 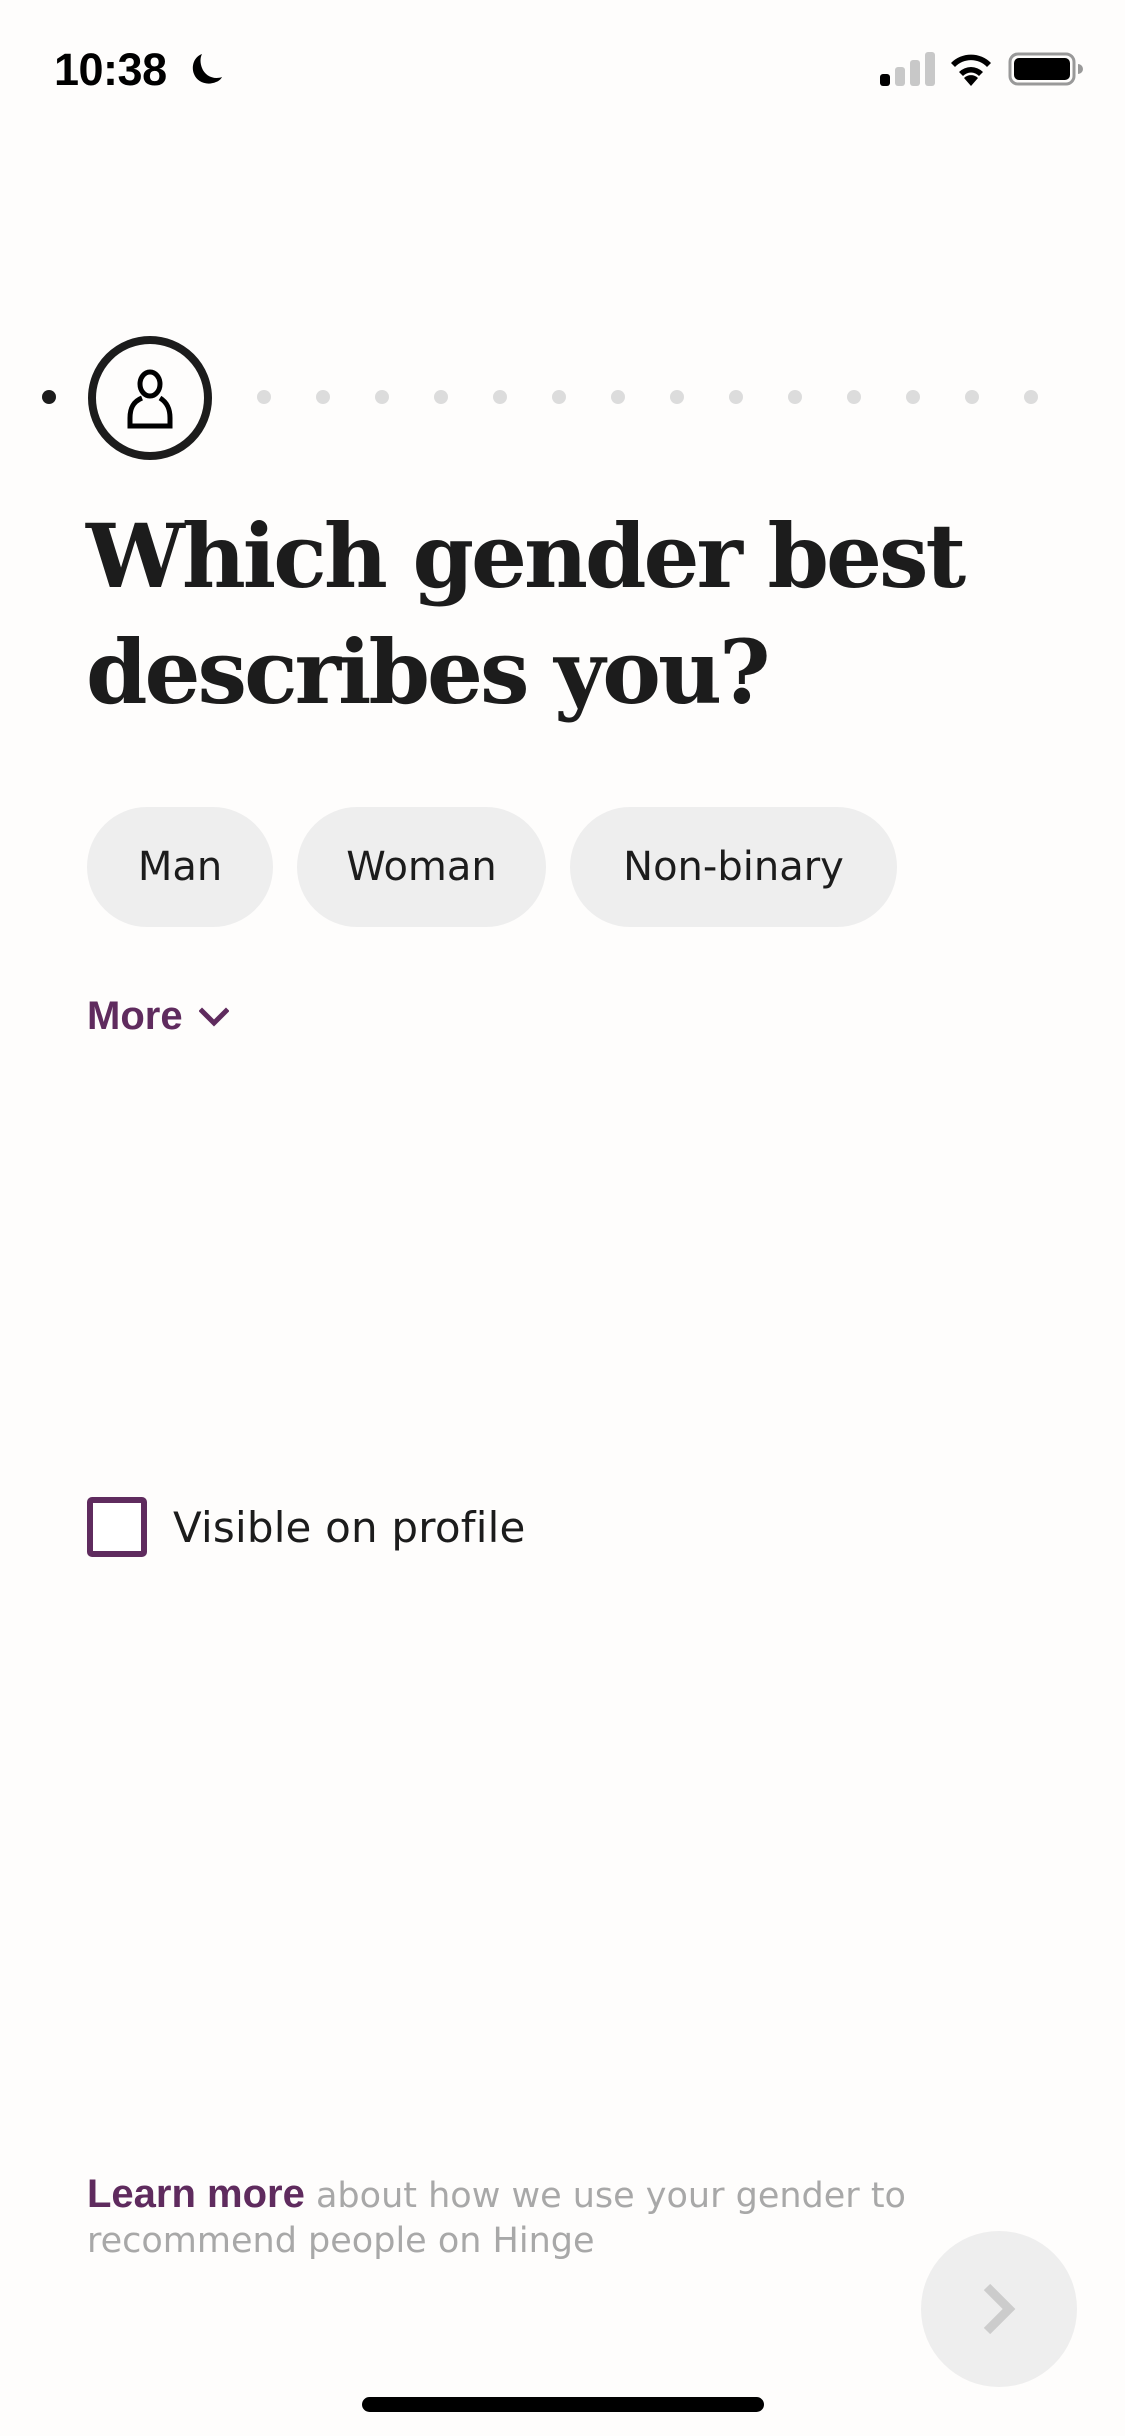 I want to click on learn-more-link: Learn more, so click(x=196, y=2194).